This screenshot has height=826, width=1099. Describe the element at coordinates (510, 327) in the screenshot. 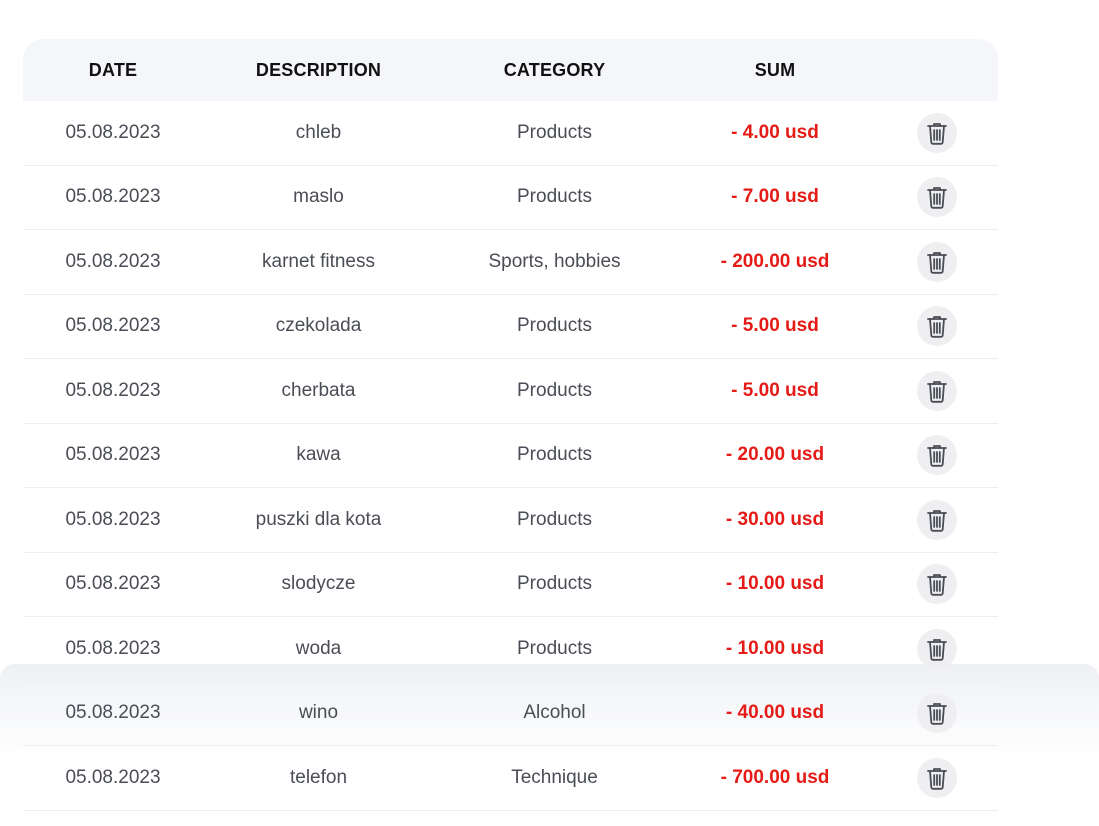

I see `table-row: 05.08.2023 czekolada Products - 5.00 usd` at that location.